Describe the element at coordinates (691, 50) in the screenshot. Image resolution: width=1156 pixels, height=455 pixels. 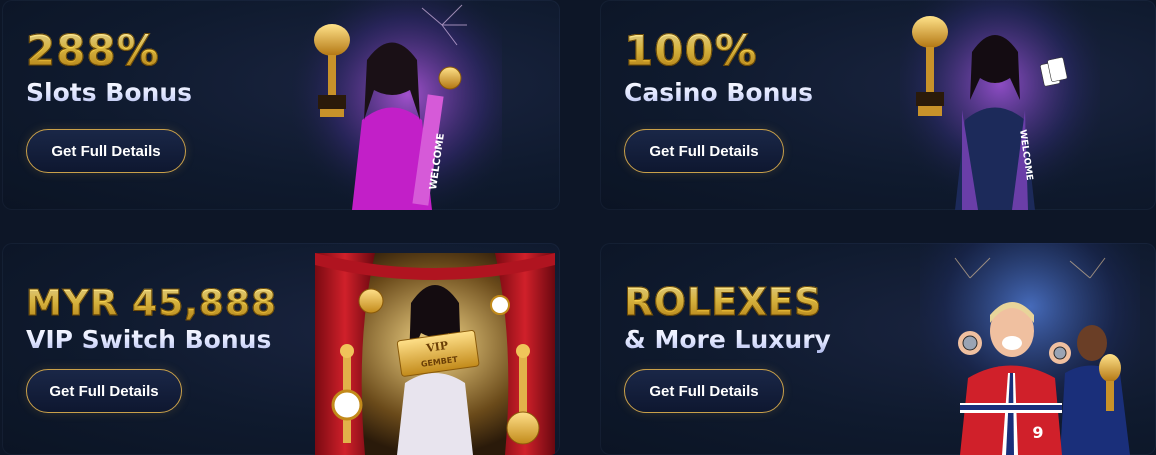
I see `promo-headline: 100%` at that location.